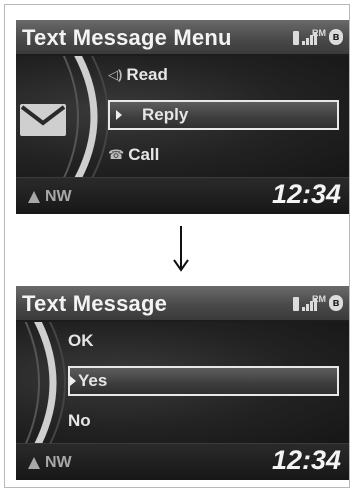 The width and height of the screenshot is (355, 492). Describe the element at coordinates (144, 154) in the screenshot. I see `menu-item-label: Call` at that location.